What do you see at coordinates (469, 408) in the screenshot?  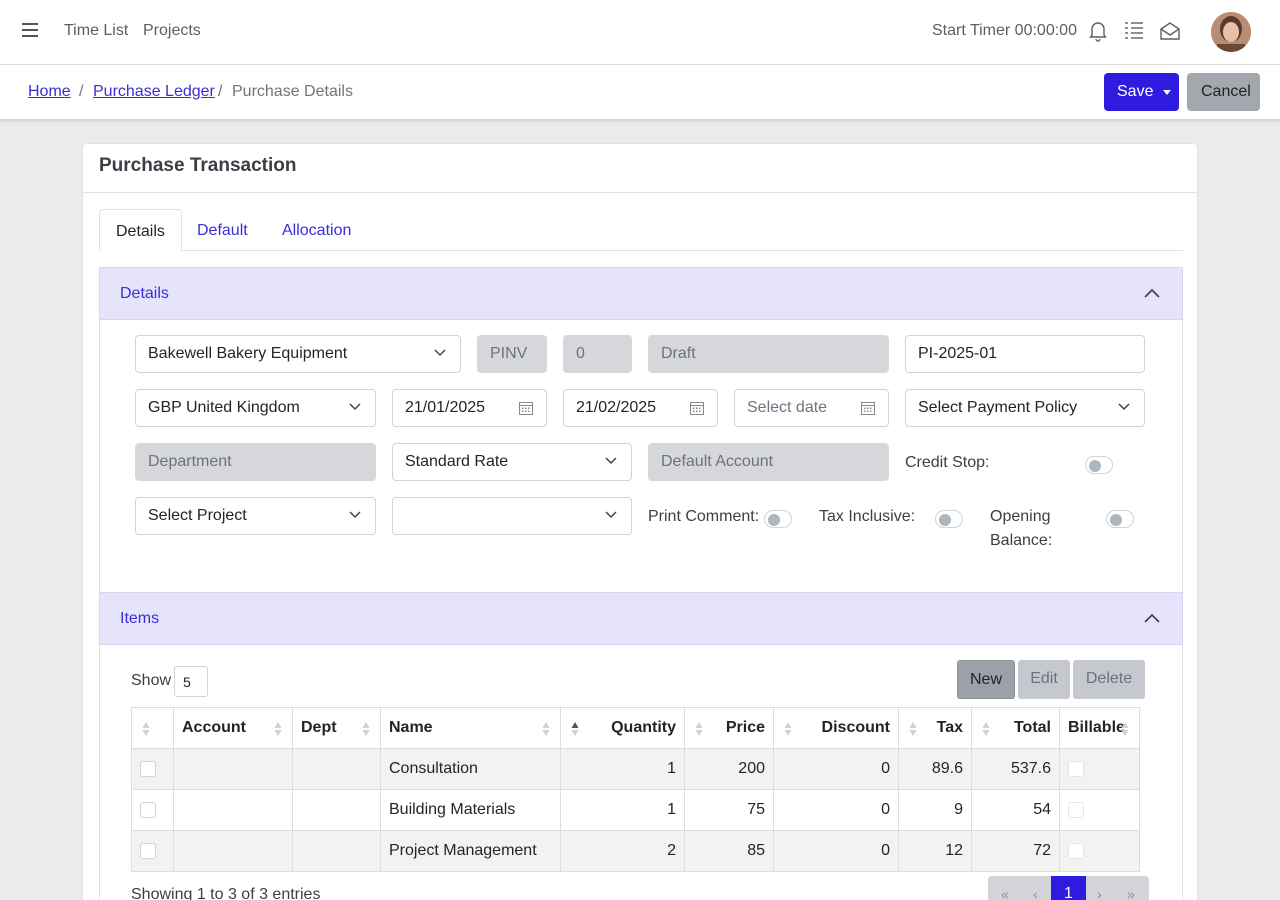 I see `date-input: 21/01/2025` at bounding box center [469, 408].